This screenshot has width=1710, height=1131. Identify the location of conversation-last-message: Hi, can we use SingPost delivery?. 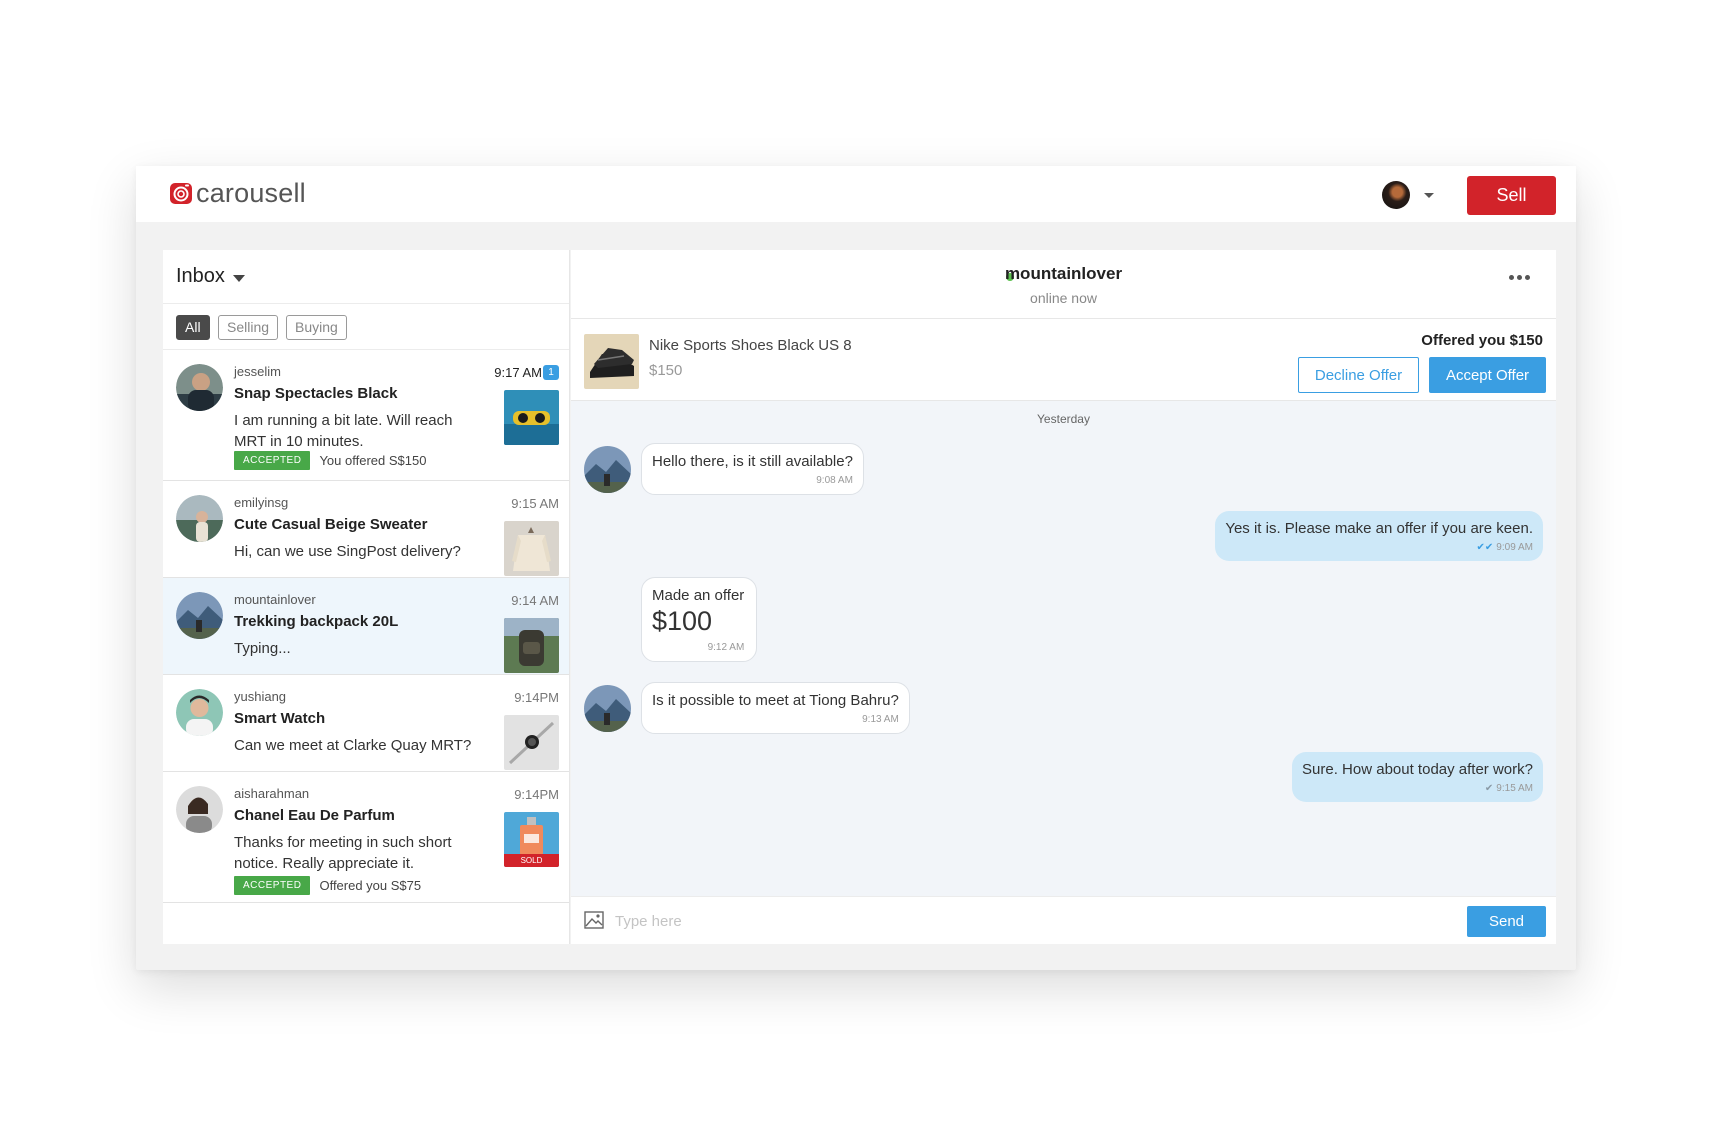
(347, 551).